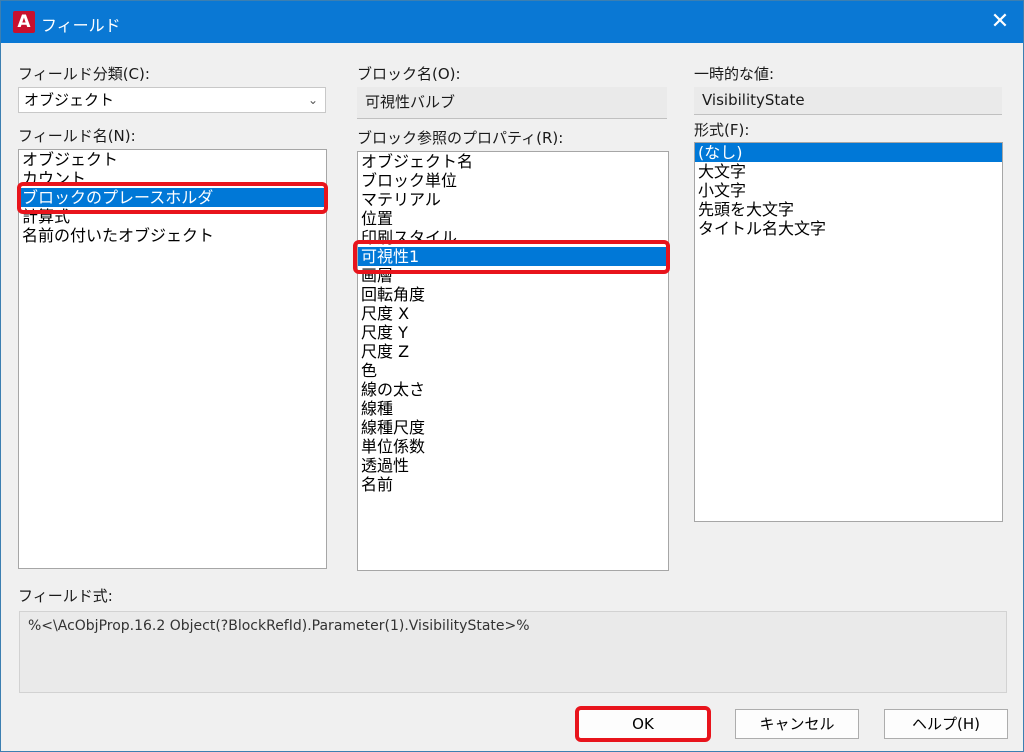  I want to click on format-item: 大文字, so click(848, 171).